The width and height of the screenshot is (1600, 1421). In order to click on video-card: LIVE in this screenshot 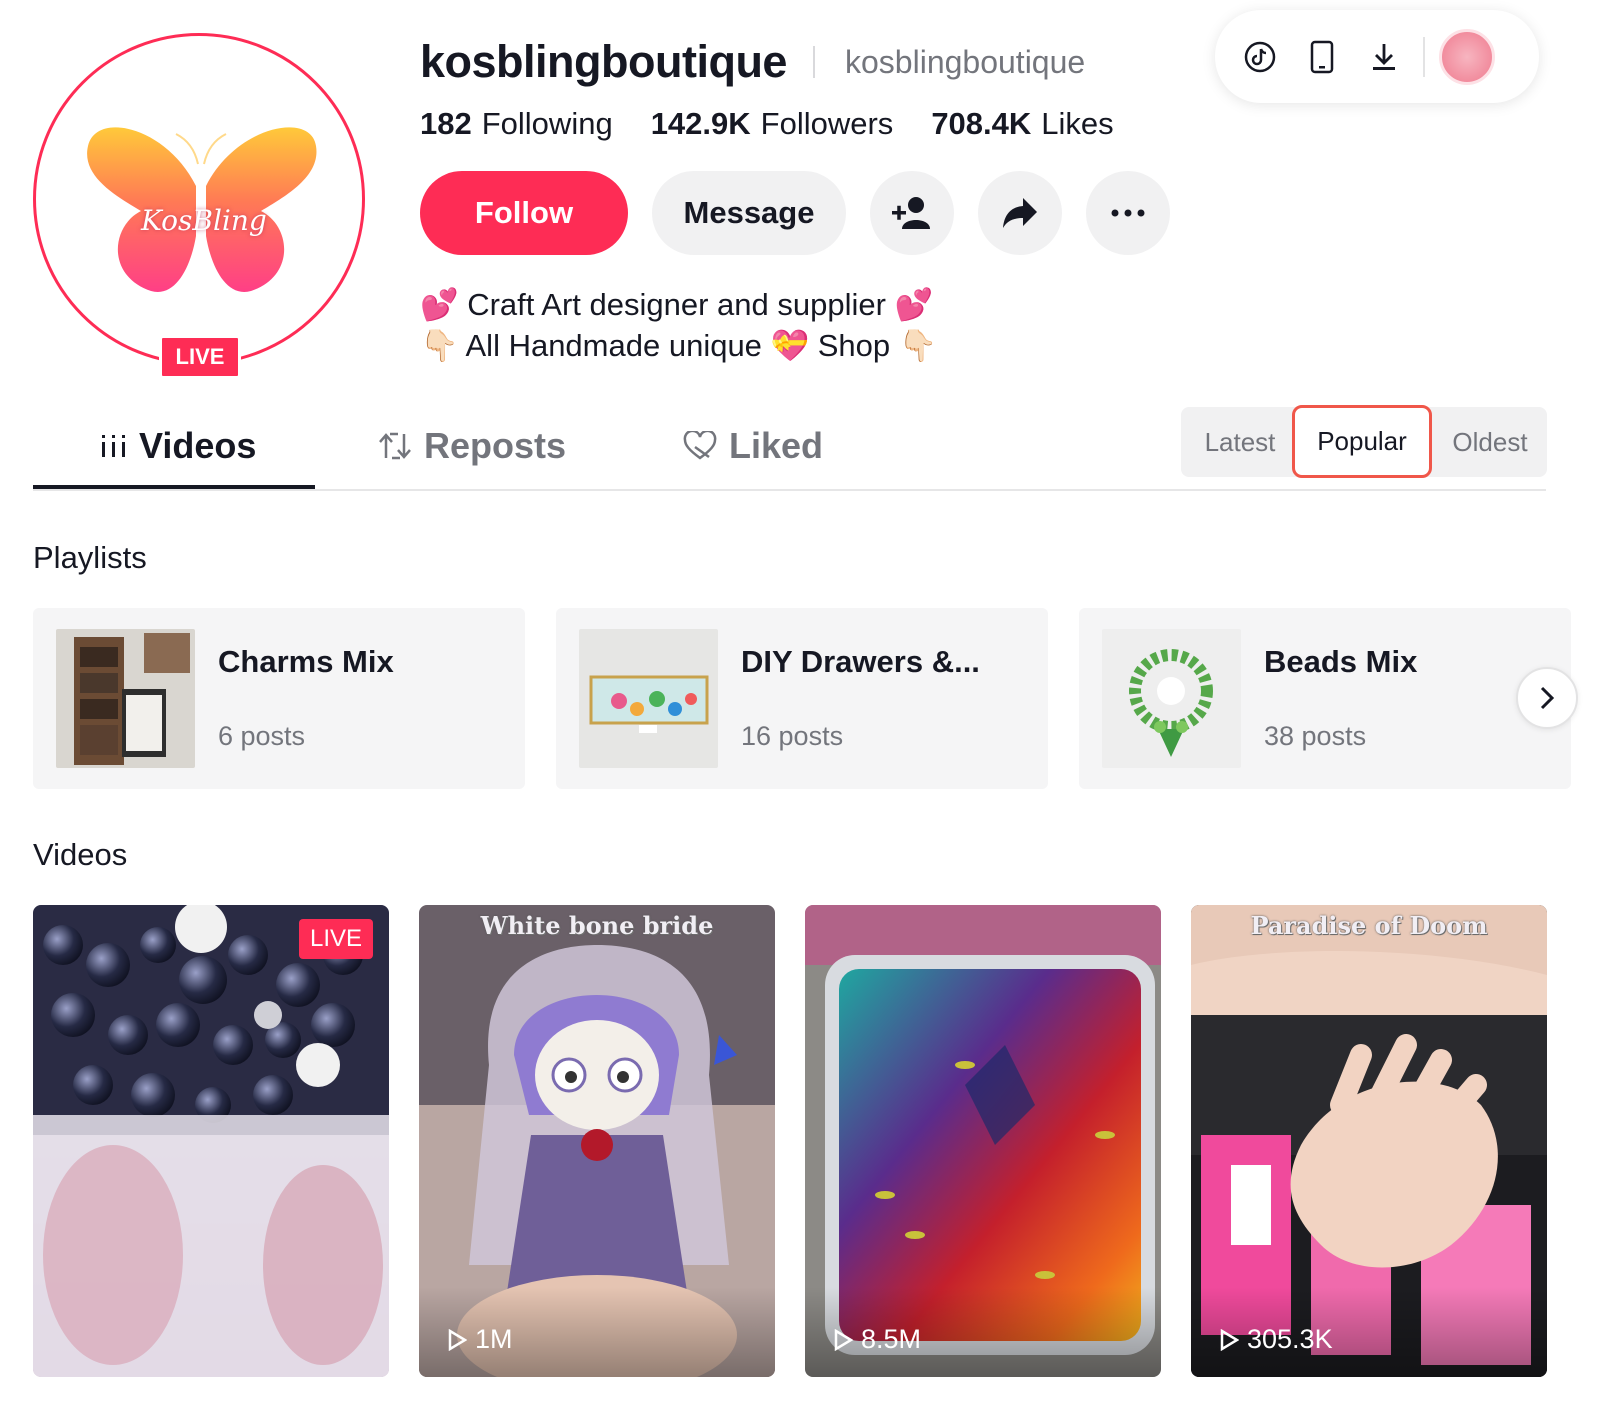, I will do `click(211, 1141)`.